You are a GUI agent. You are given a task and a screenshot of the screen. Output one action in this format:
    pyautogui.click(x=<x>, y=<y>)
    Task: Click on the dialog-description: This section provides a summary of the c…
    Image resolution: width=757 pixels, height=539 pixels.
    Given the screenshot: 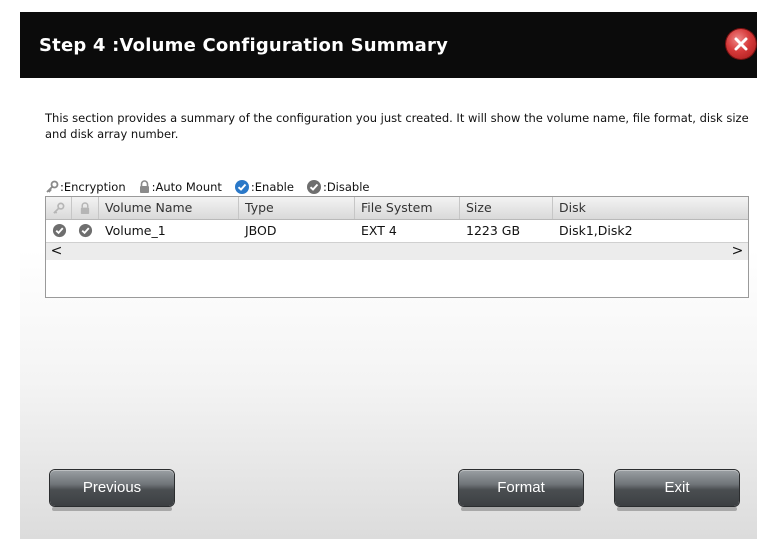 What is the action you would take?
    pyautogui.click(x=397, y=126)
    